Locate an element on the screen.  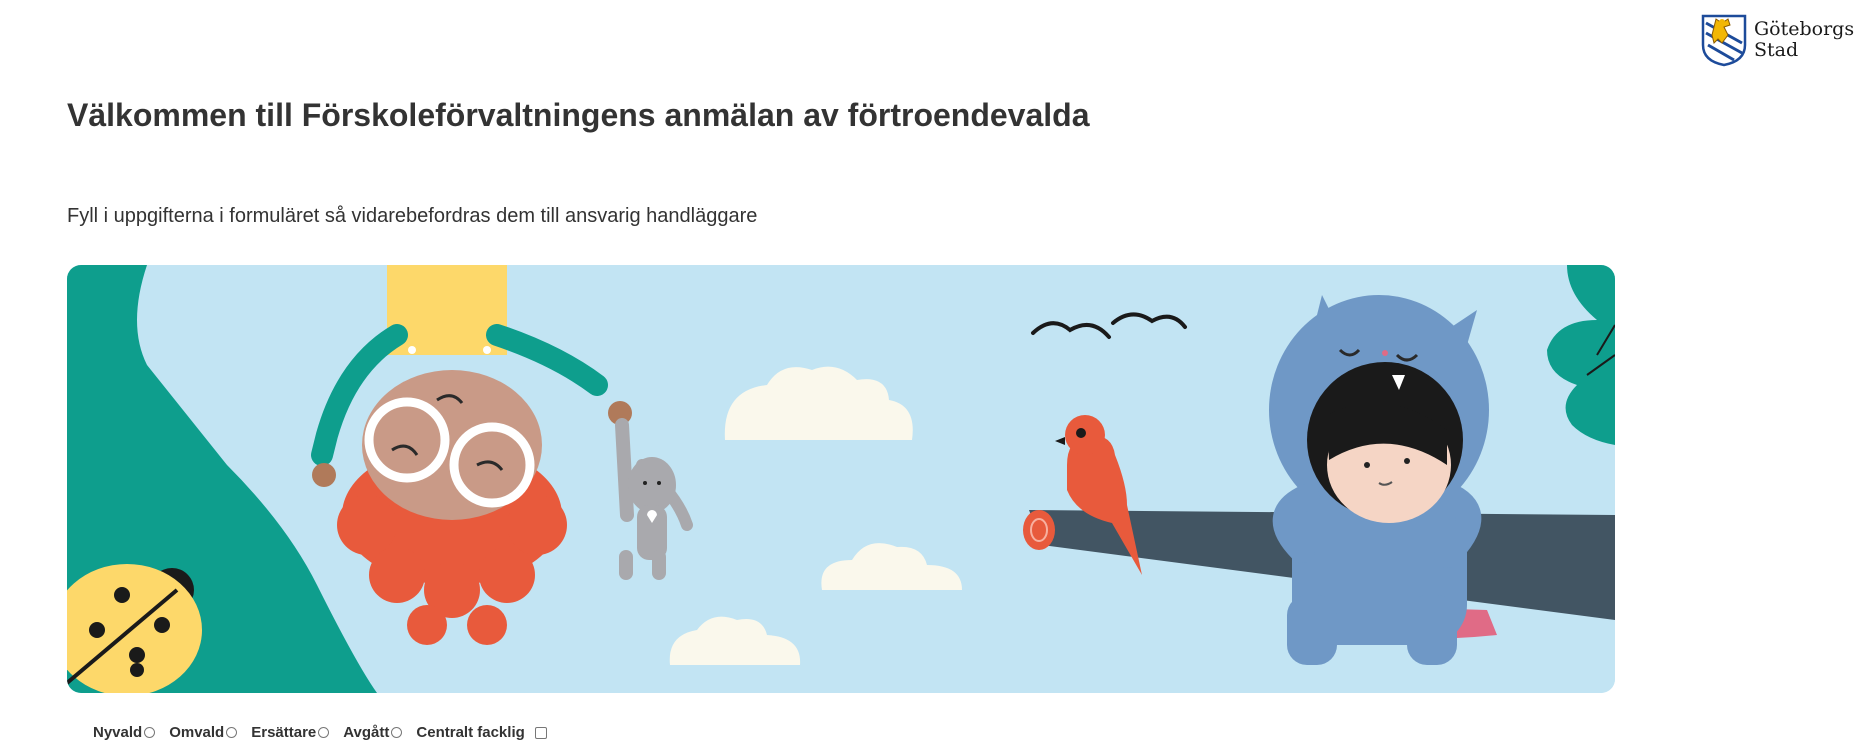
logo-text: Göteborgs Stad is located at coordinates (1804, 40).